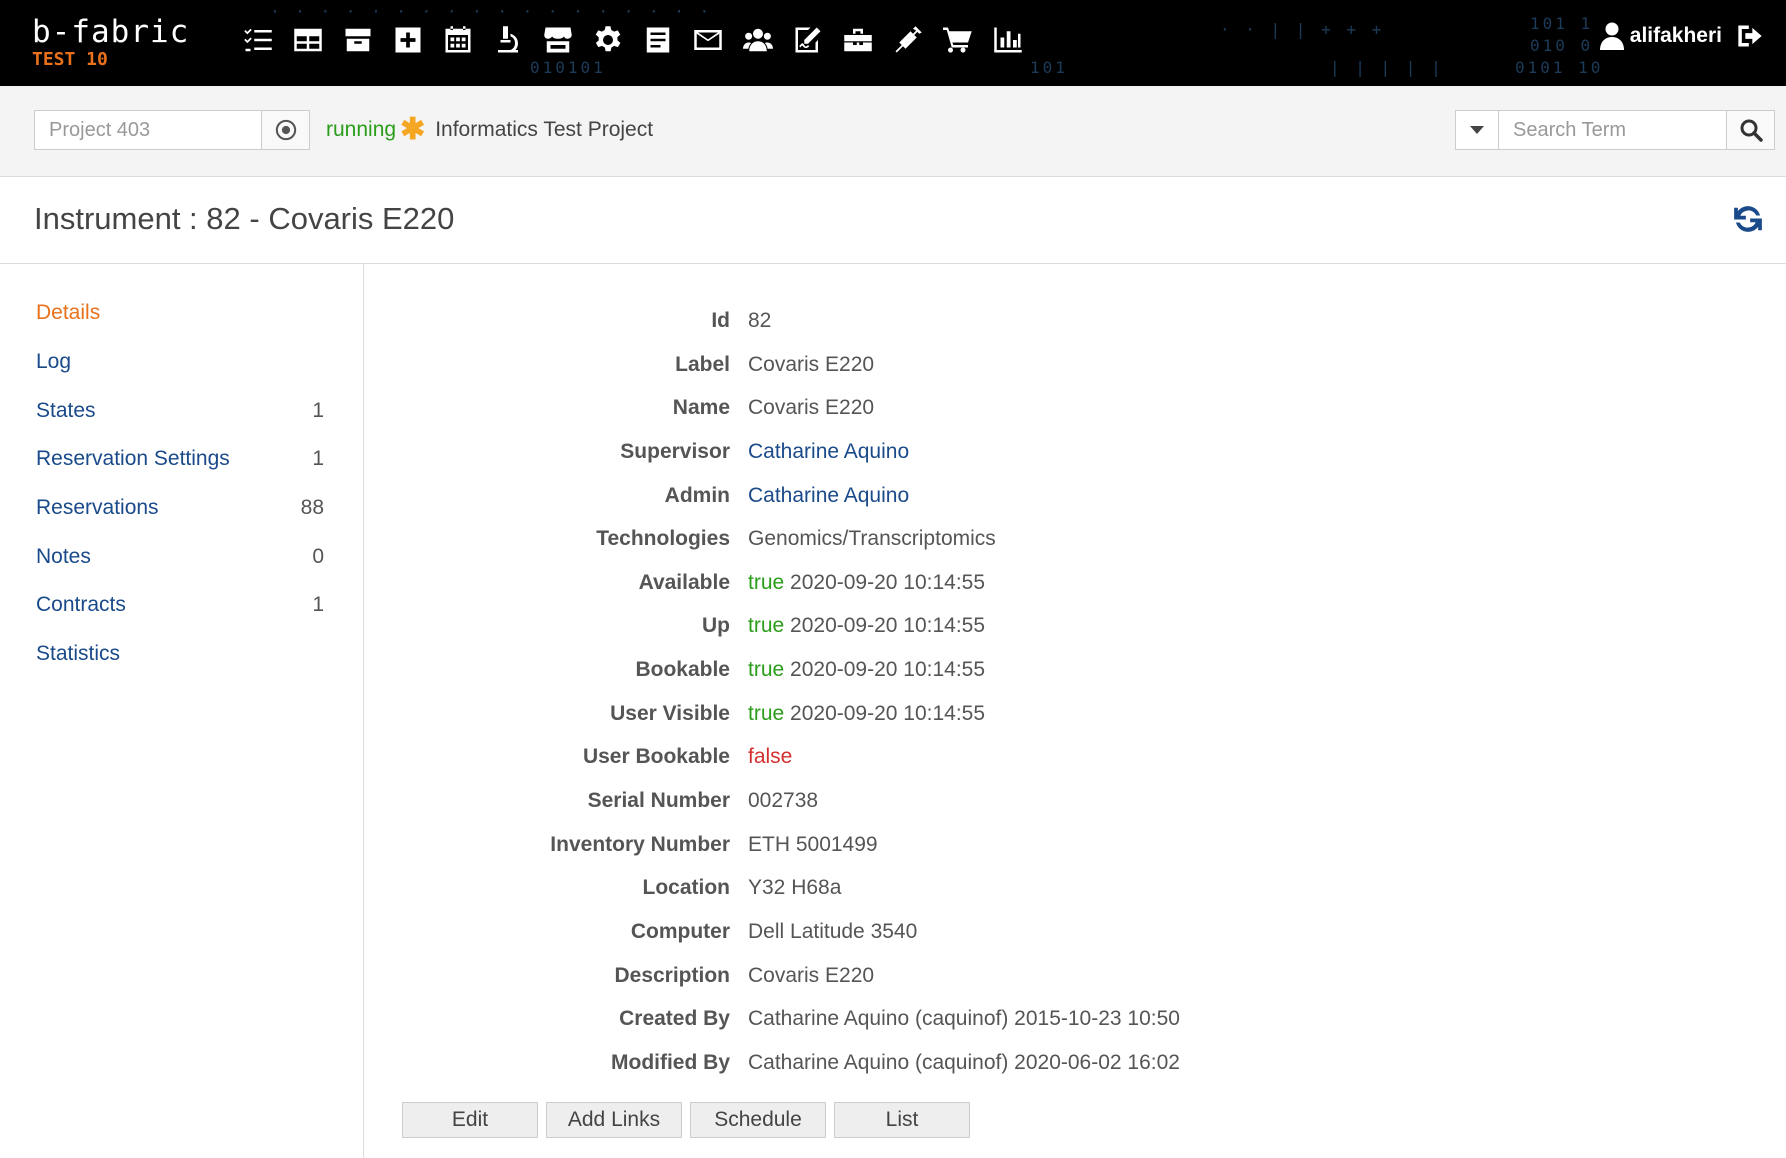  I want to click on detail-value: 82, so click(760, 320).